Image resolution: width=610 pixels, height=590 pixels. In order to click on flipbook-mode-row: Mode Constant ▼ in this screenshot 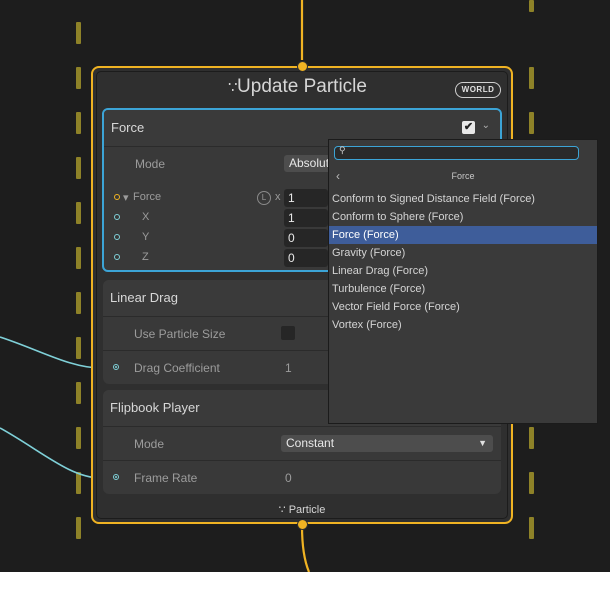, I will do `click(302, 443)`.